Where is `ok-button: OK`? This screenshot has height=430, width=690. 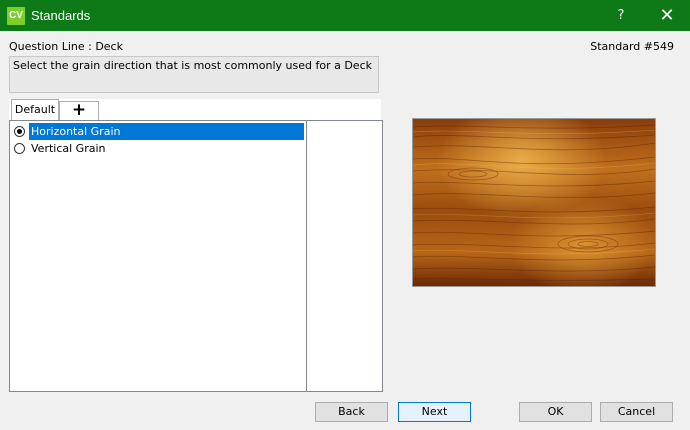
ok-button: OK is located at coordinates (555, 412).